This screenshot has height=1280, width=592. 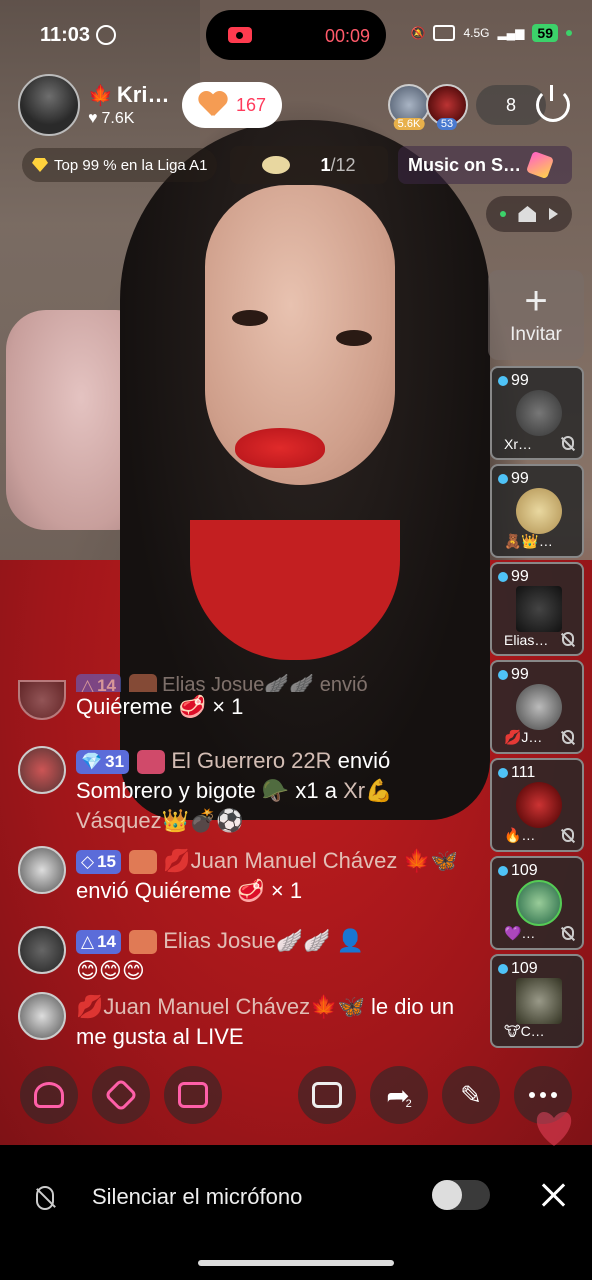 What do you see at coordinates (232, 105) in the screenshot?
I see `gift-goal-button: 167` at bounding box center [232, 105].